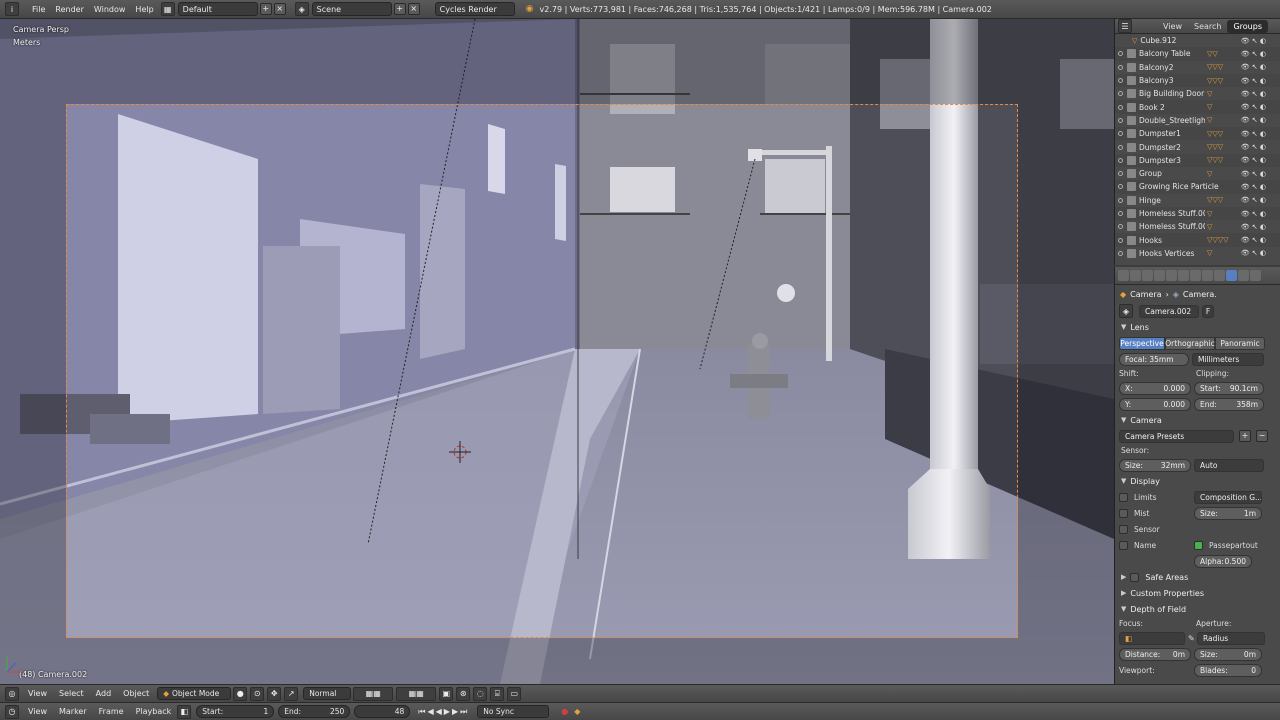 The width and height of the screenshot is (1280, 720). What do you see at coordinates (1159, 275) in the screenshot?
I see `world-tab-icon` at bounding box center [1159, 275].